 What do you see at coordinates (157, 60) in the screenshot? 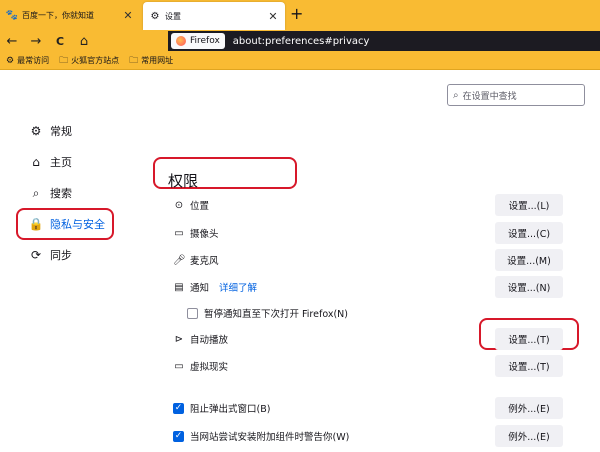
I see `bookmark-label: 常用网址` at bounding box center [157, 60].